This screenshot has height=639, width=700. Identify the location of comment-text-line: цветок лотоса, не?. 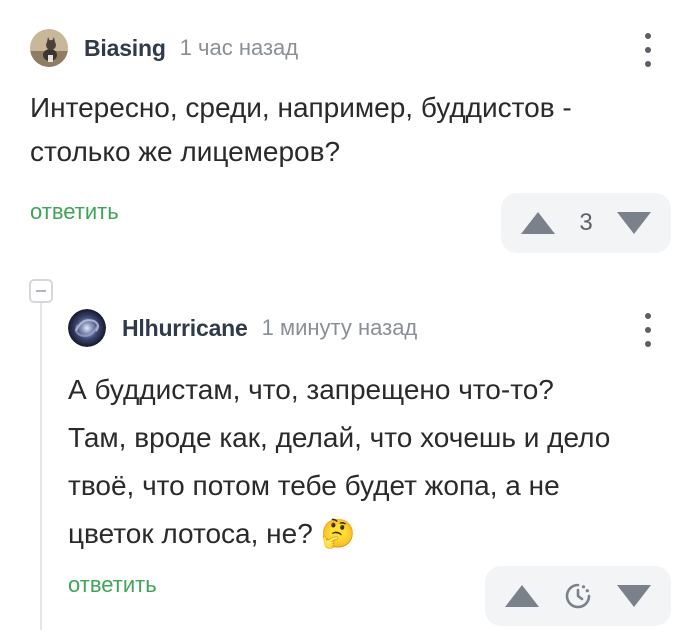
(190, 533).